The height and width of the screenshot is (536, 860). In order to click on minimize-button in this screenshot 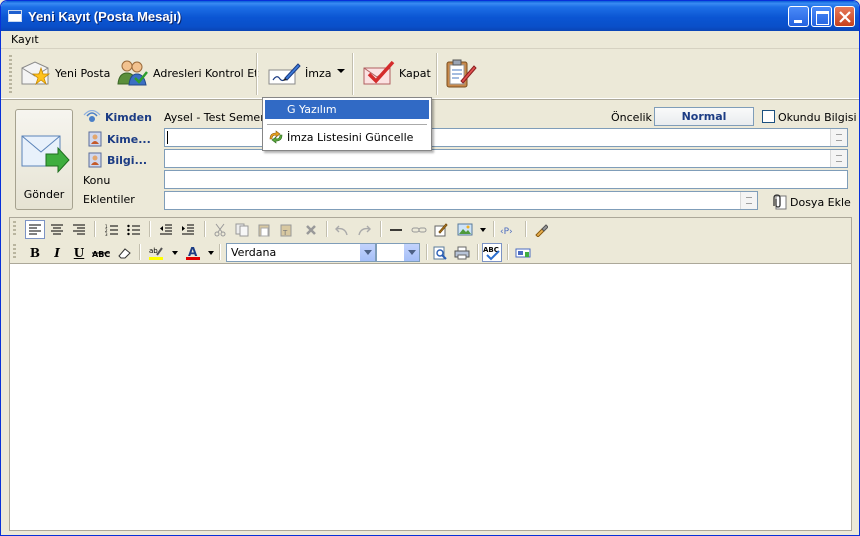, I will do `click(798, 16)`.